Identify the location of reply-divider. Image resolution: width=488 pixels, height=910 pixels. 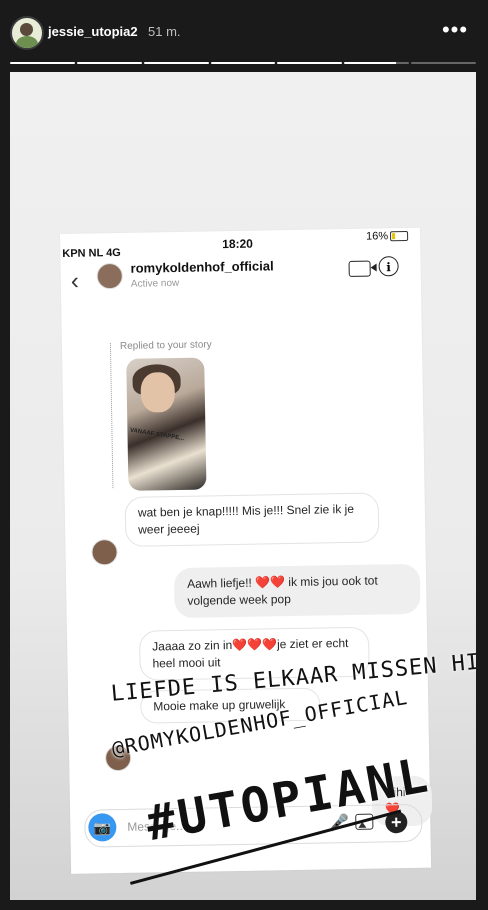
(111, 416).